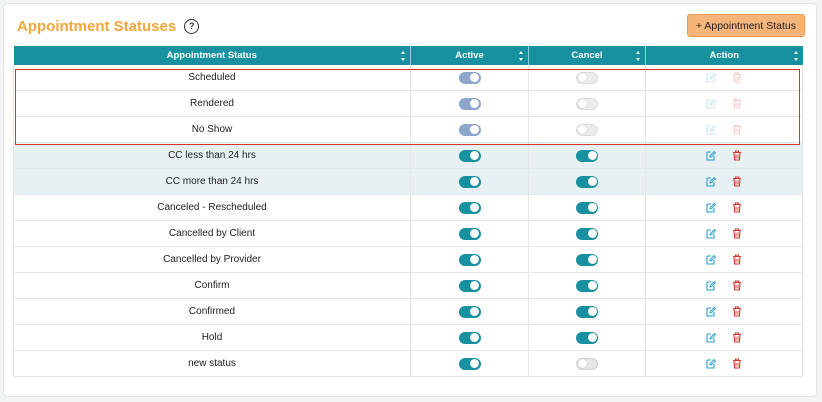 This screenshot has height=402, width=822. I want to click on status-name: Canceled - Rescheduled, so click(212, 207).